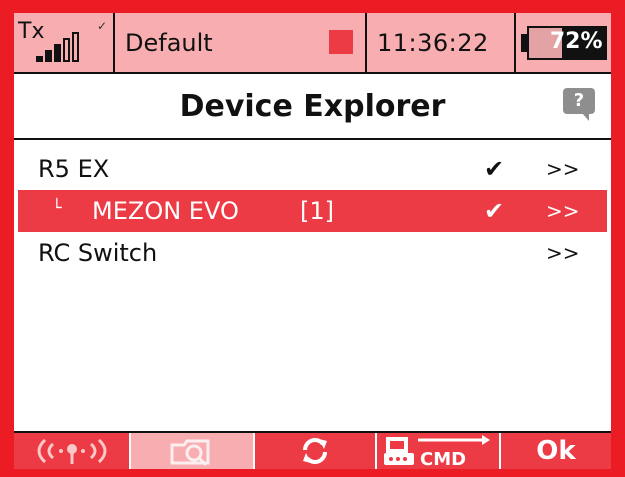  I want to click on wireless-signal-icon, so click(71, 451).